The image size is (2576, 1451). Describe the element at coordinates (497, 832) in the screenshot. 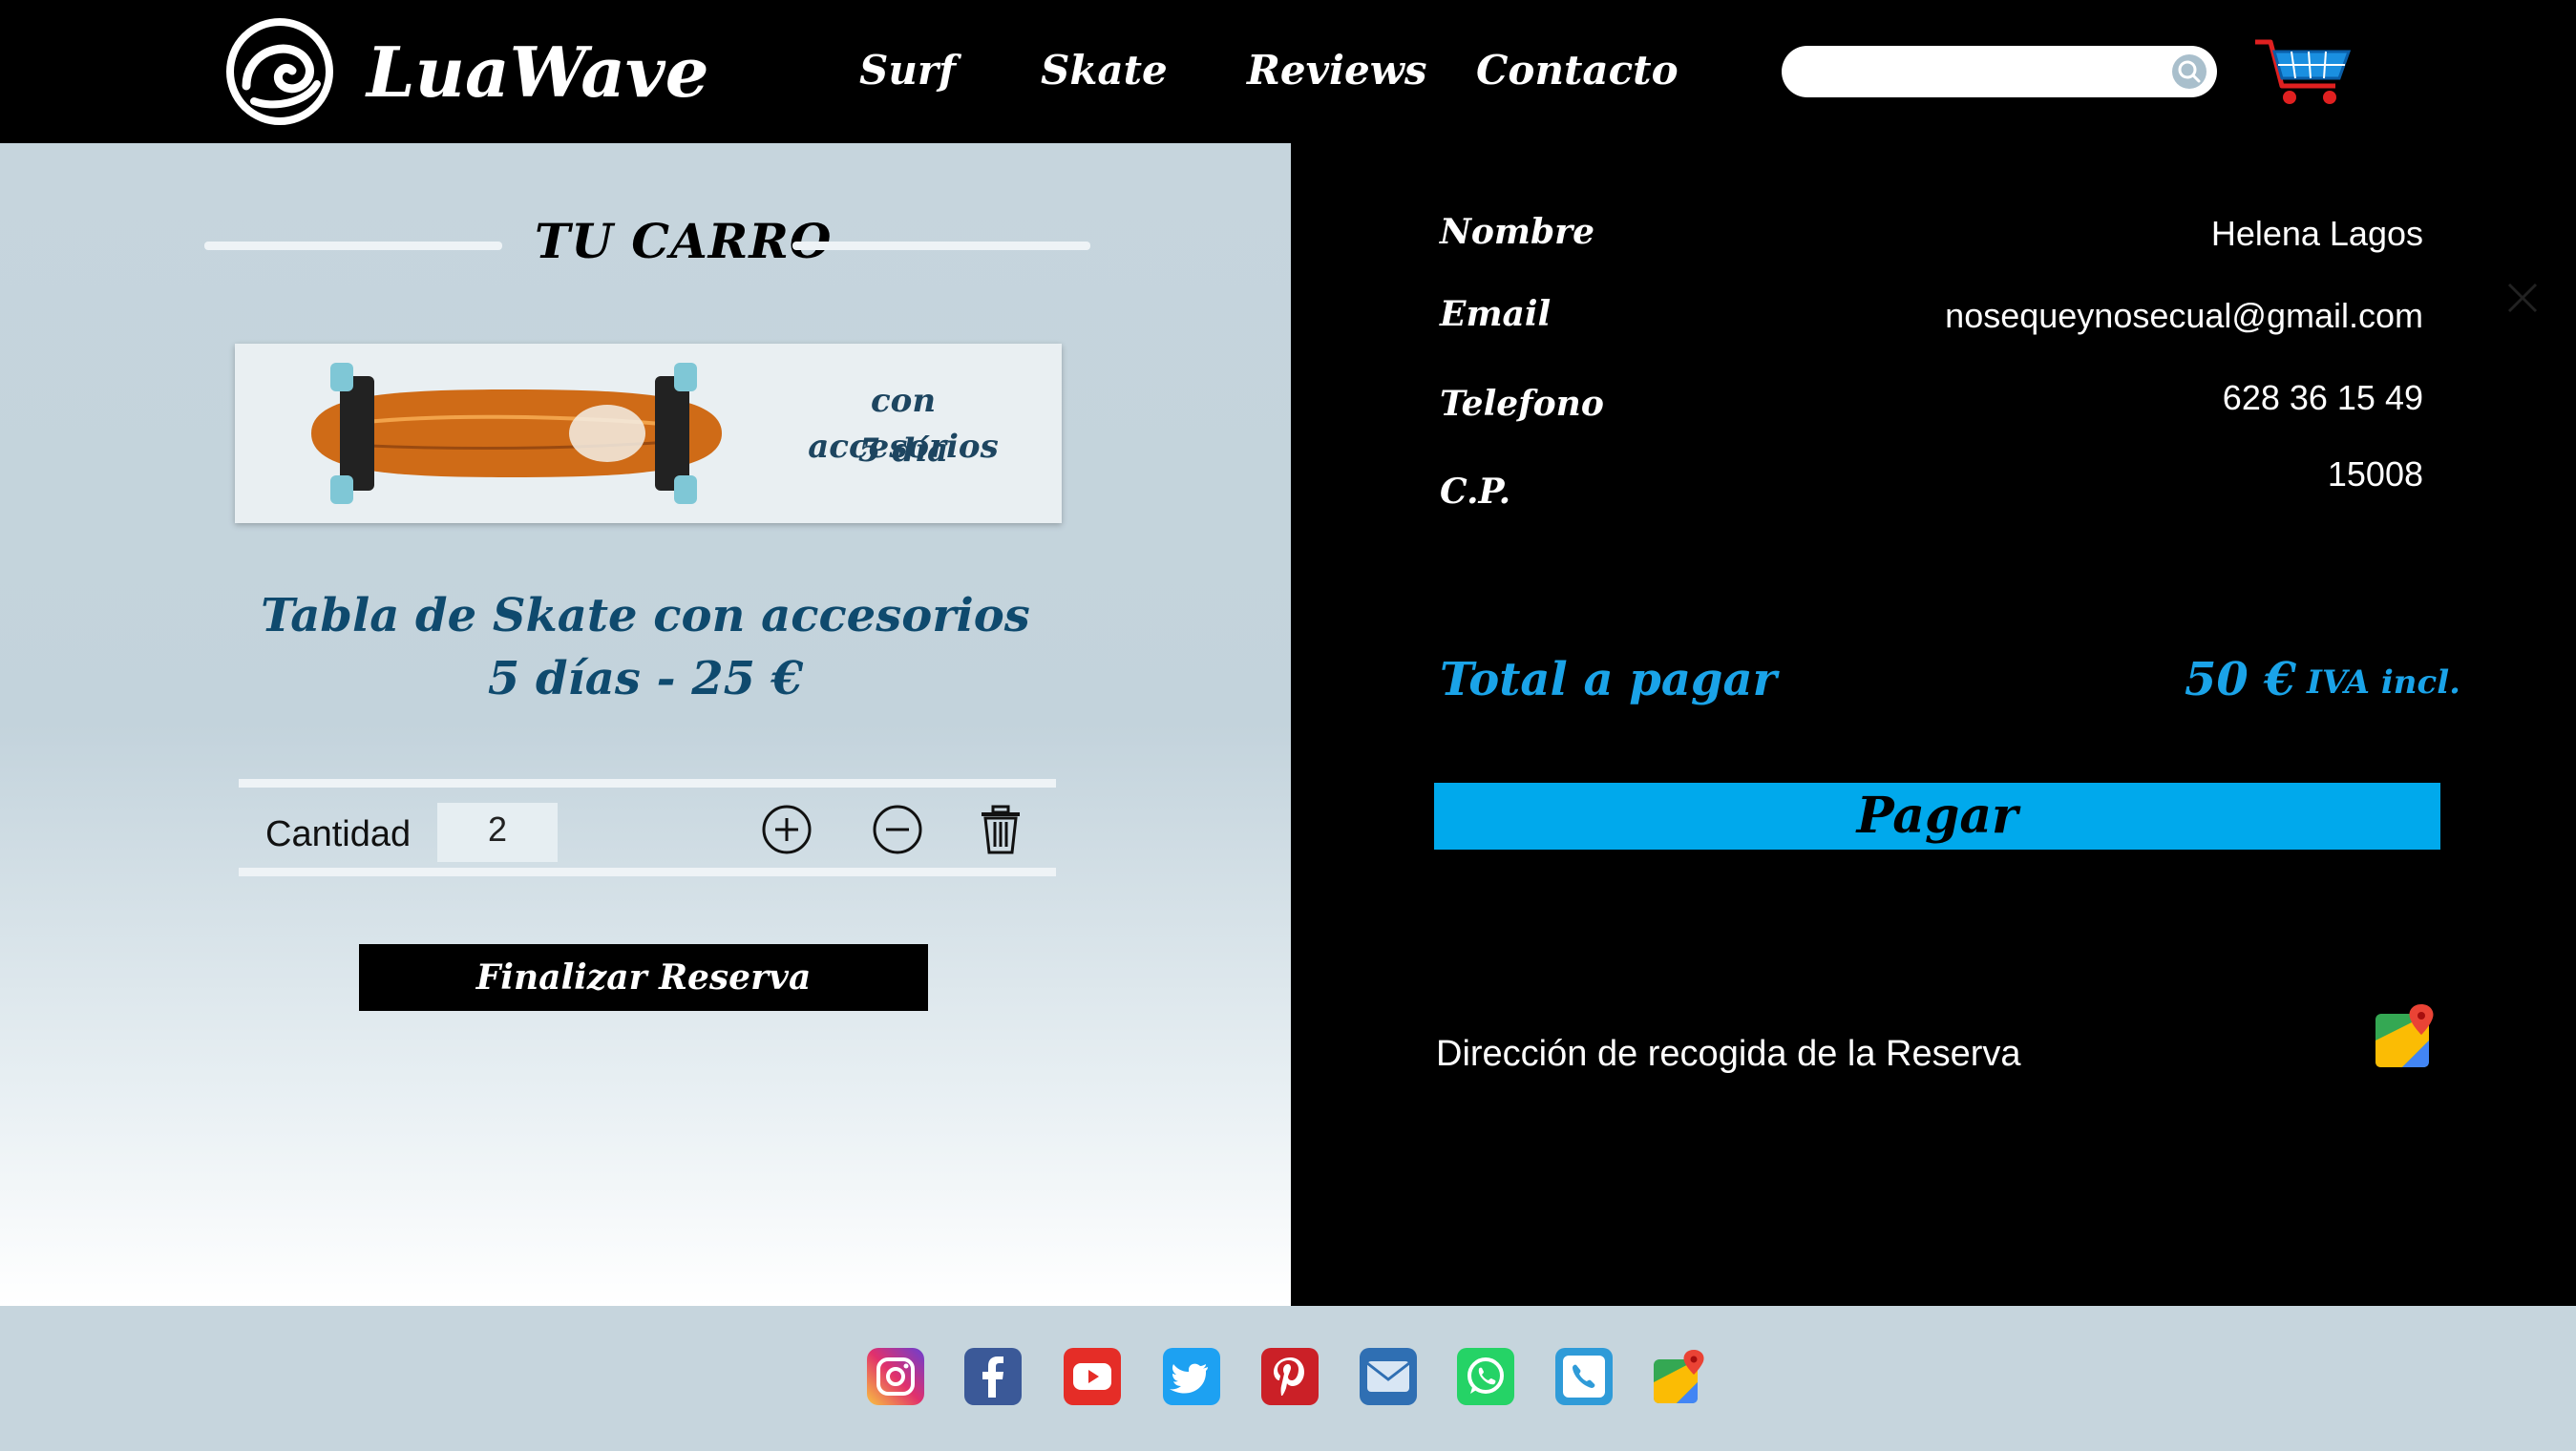

I see `quantity-input` at that location.